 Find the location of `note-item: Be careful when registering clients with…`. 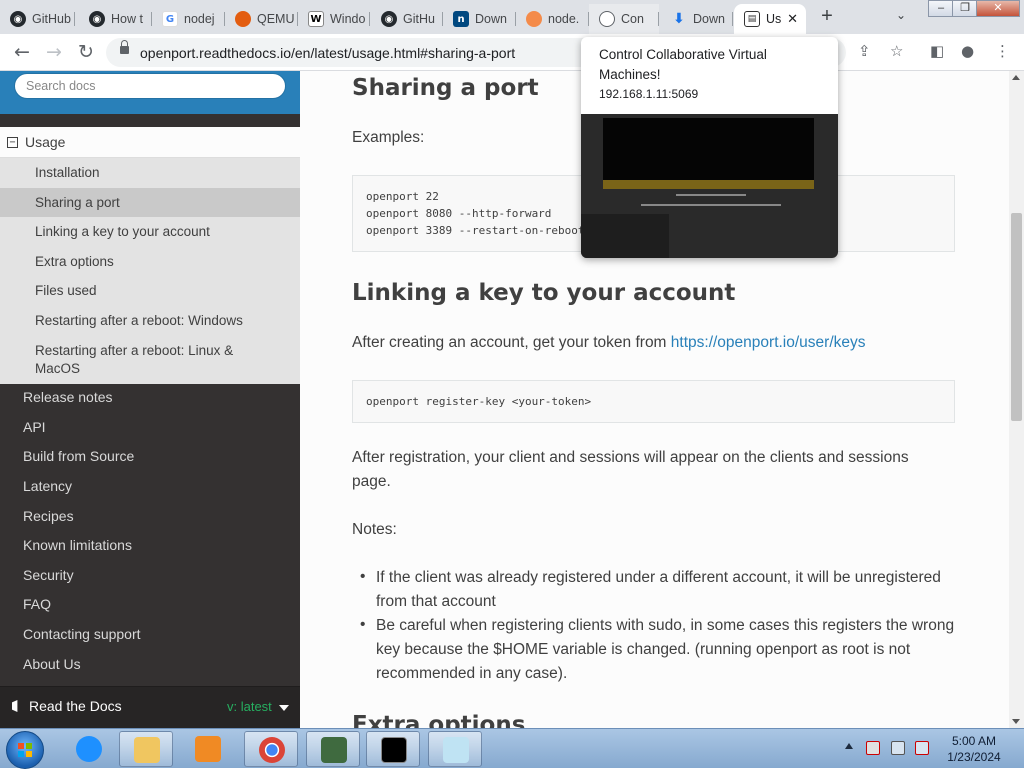

note-item: Be careful when registering clients with… is located at coordinates (665, 649).